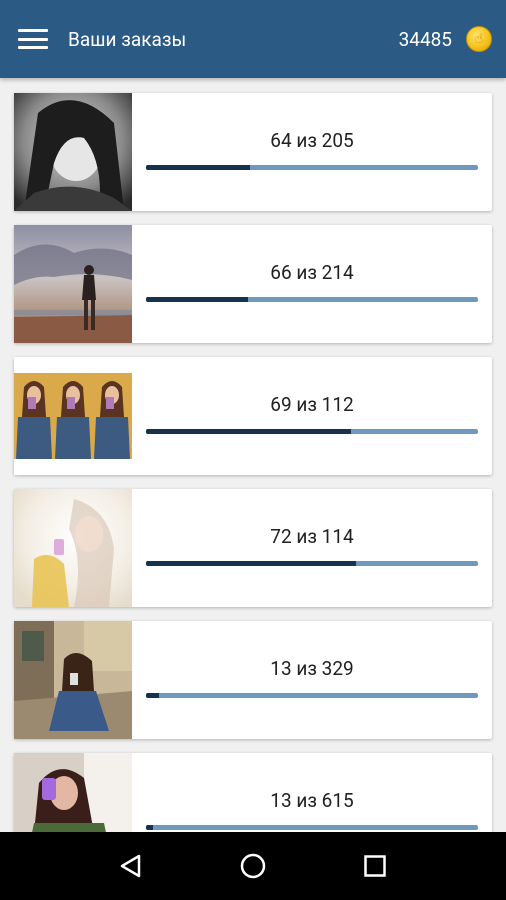 This screenshot has width=506, height=900. I want to click on order-card: 13 из 615, so click(253, 792).